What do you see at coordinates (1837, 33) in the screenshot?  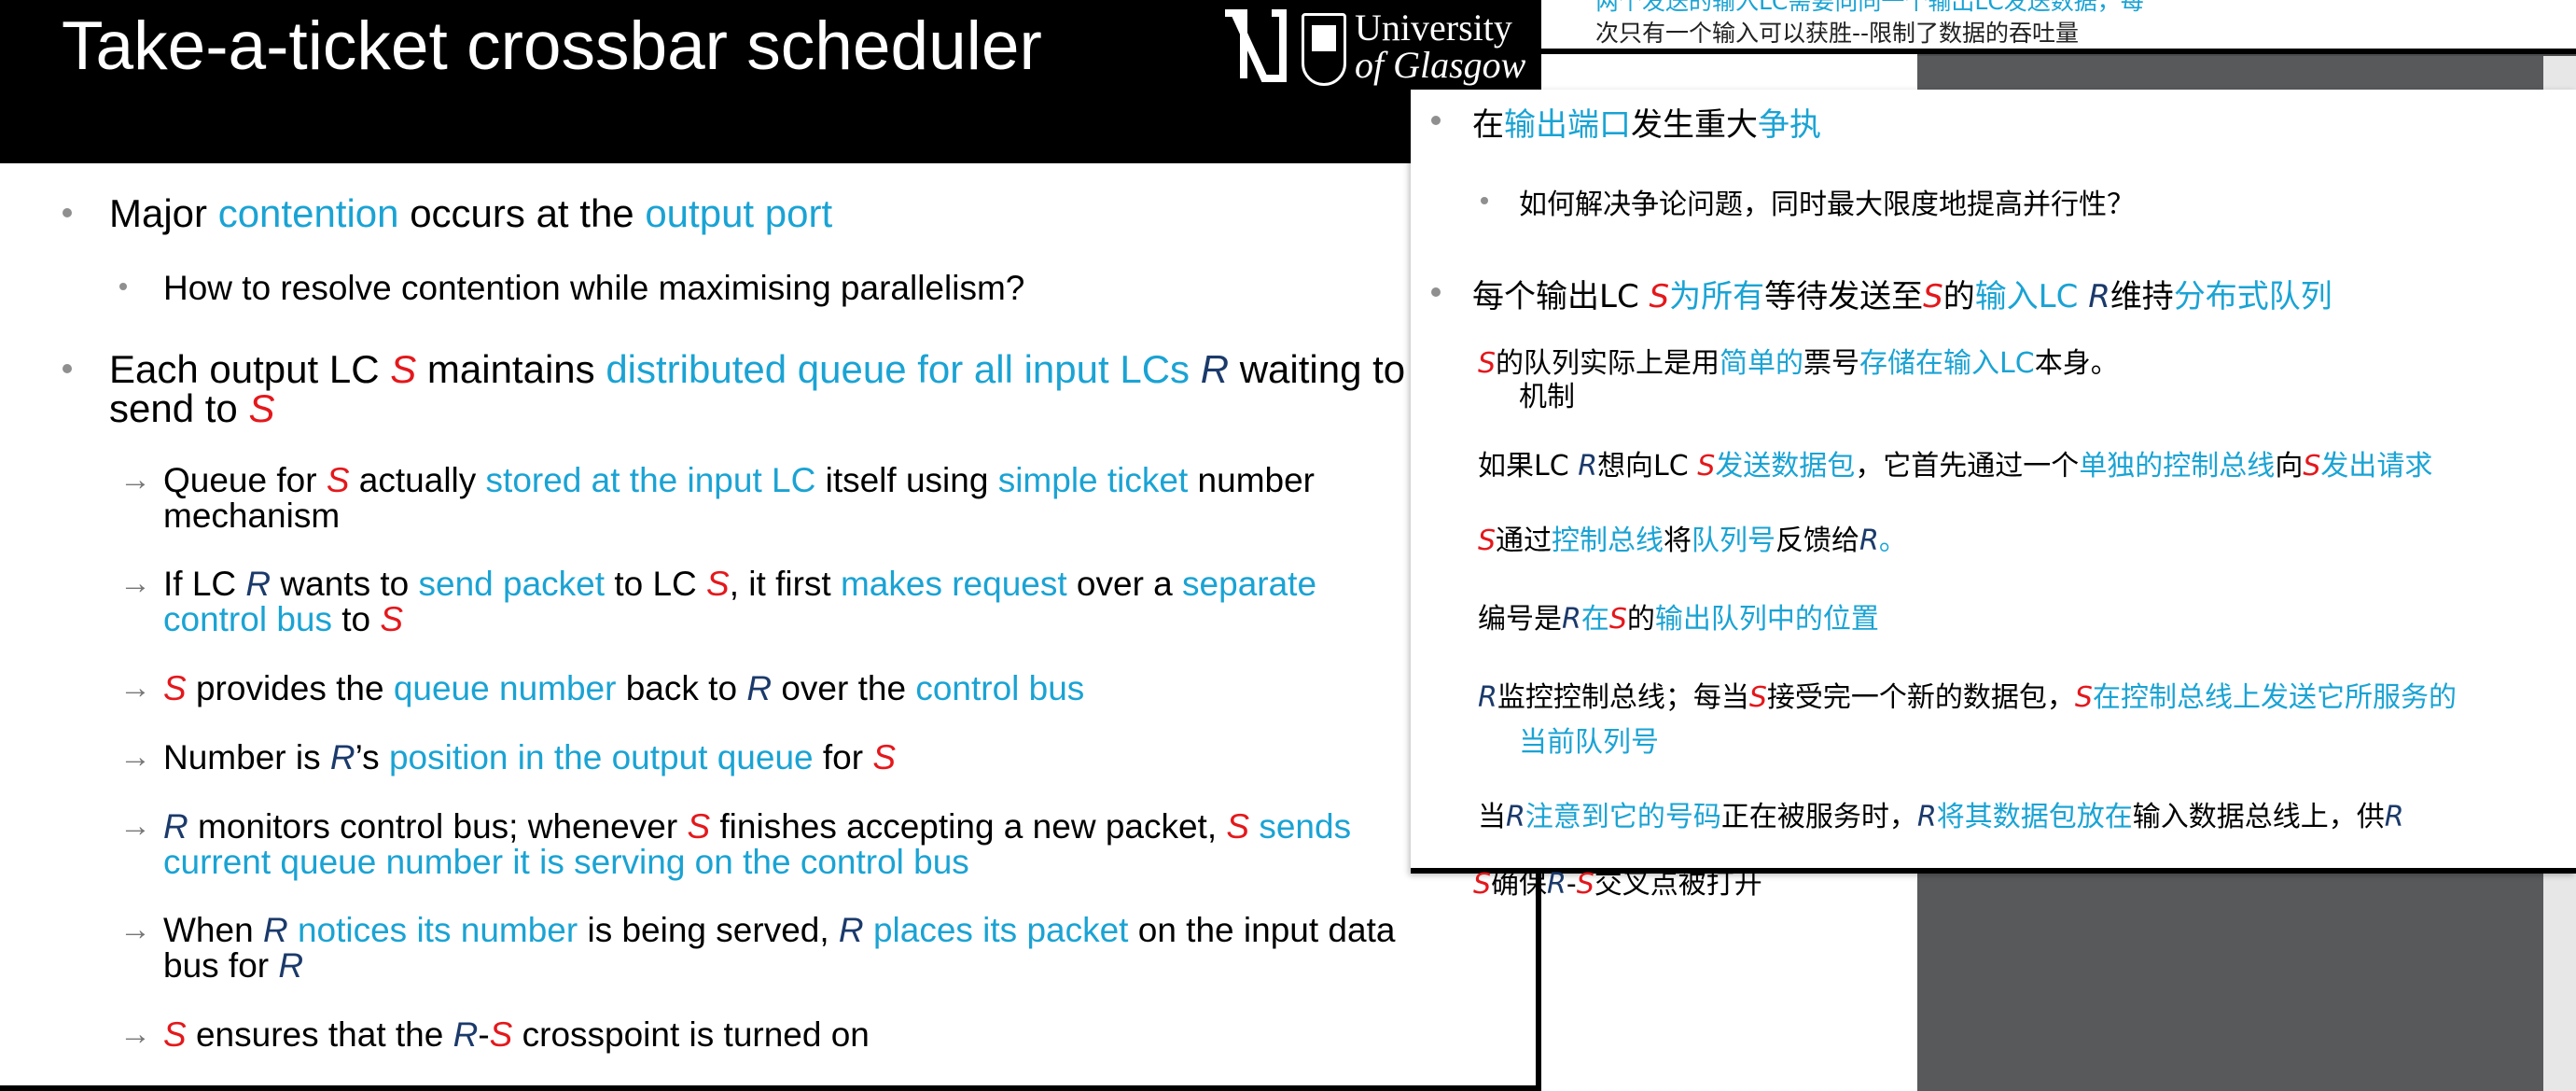 I see `back-strip-line-2: 次只有一个输入可以获胜--限制了数据的吞吐量` at bounding box center [1837, 33].